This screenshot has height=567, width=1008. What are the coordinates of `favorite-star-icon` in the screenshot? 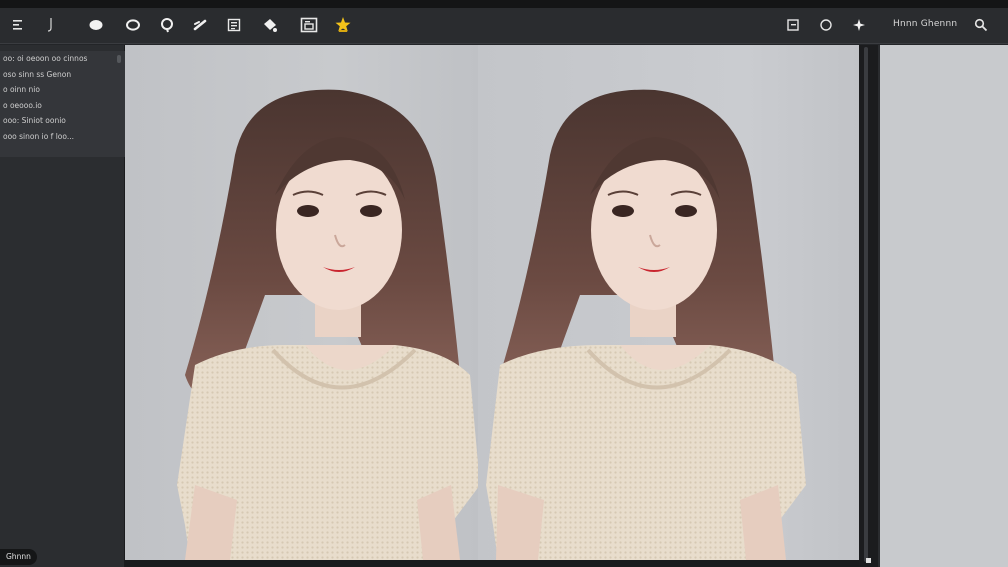 It's located at (343, 25).